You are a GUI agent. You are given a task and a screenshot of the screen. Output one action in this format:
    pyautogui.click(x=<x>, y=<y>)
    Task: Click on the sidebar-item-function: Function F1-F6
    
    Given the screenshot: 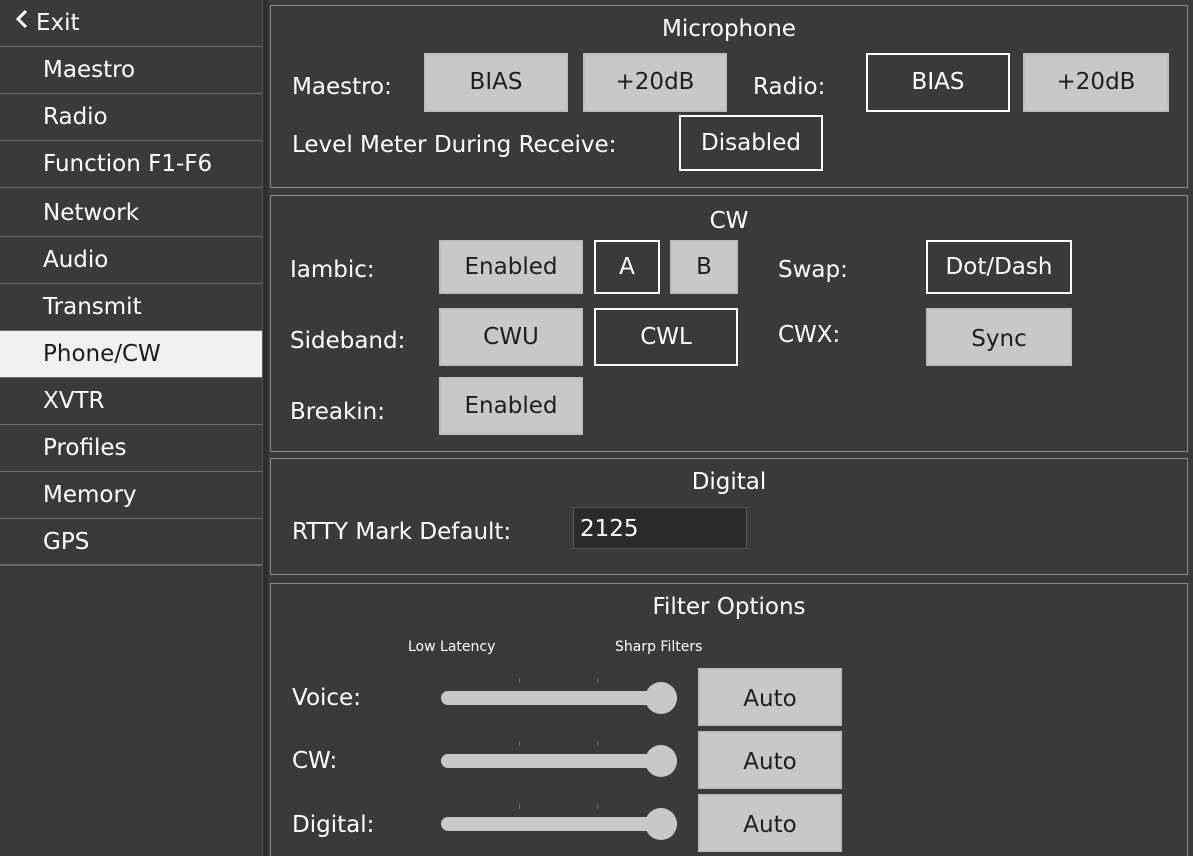 What is the action you would take?
    pyautogui.click(x=131, y=164)
    